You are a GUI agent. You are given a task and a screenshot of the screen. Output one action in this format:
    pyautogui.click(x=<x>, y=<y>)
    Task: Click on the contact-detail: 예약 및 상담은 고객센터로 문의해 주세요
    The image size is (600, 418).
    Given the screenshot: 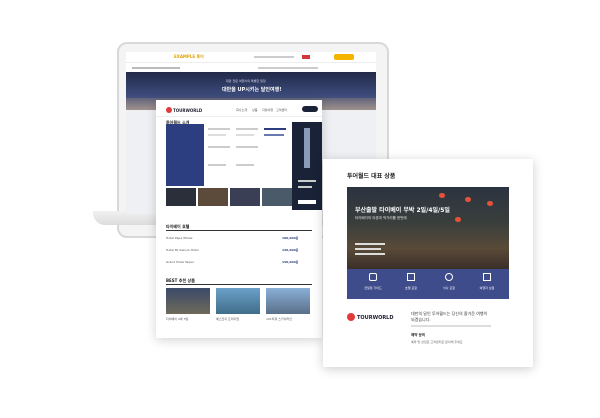 What is the action you would take?
    pyautogui.click(x=437, y=342)
    